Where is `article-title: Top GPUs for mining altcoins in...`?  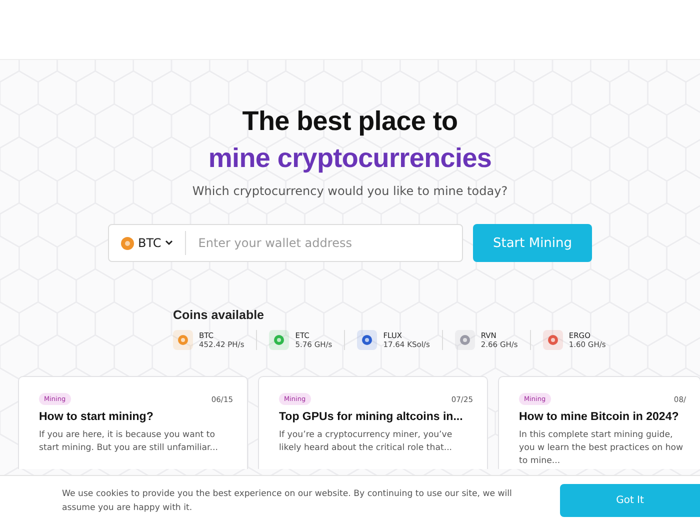 article-title: Top GPUs for mining altcoins in... is located at coordinates (371, 417).